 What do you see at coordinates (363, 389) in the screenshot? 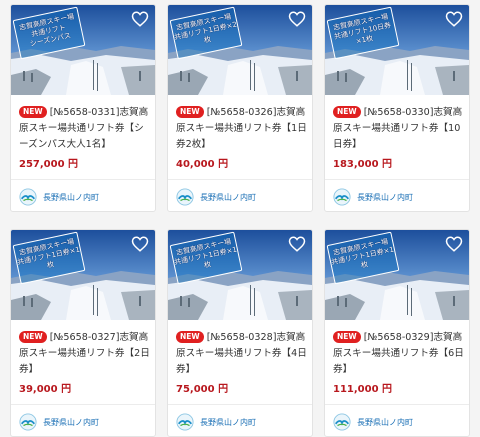
I see `product-price: 111,000 円` at bounding box center [363, 389].